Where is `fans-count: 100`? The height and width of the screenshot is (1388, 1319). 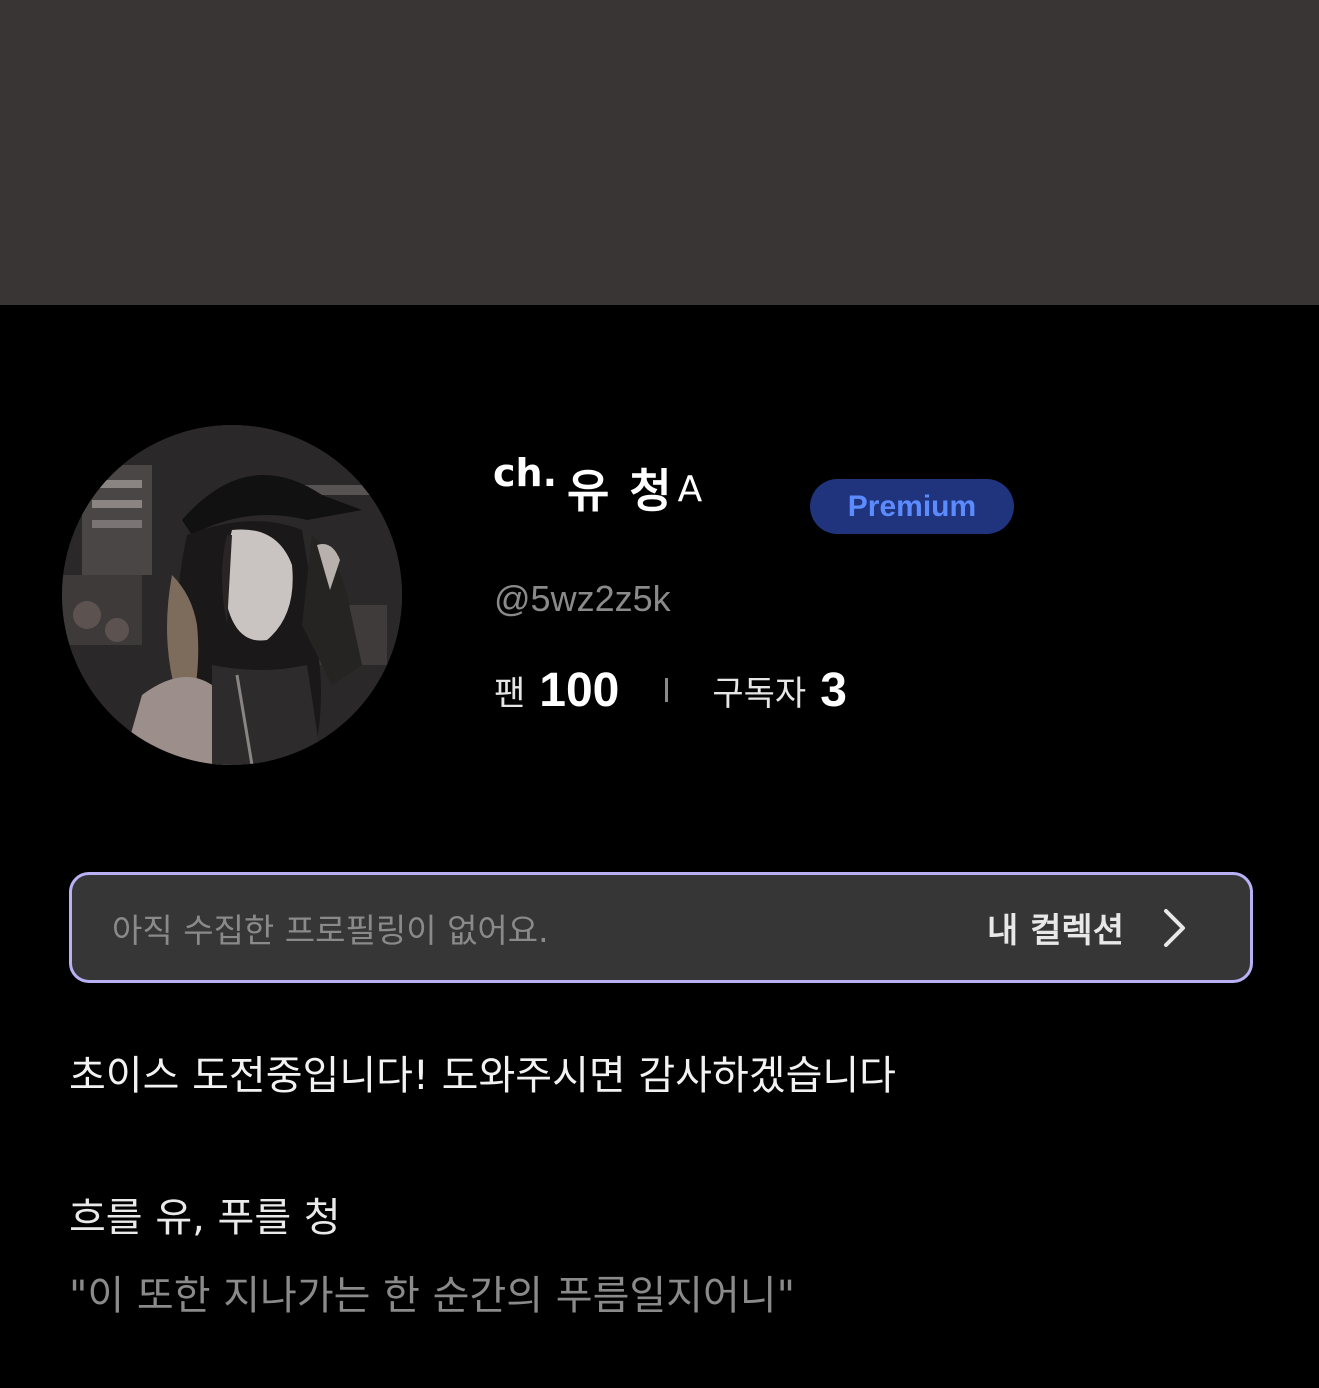
fans-count: 100 is located at coordinates (579, 690).